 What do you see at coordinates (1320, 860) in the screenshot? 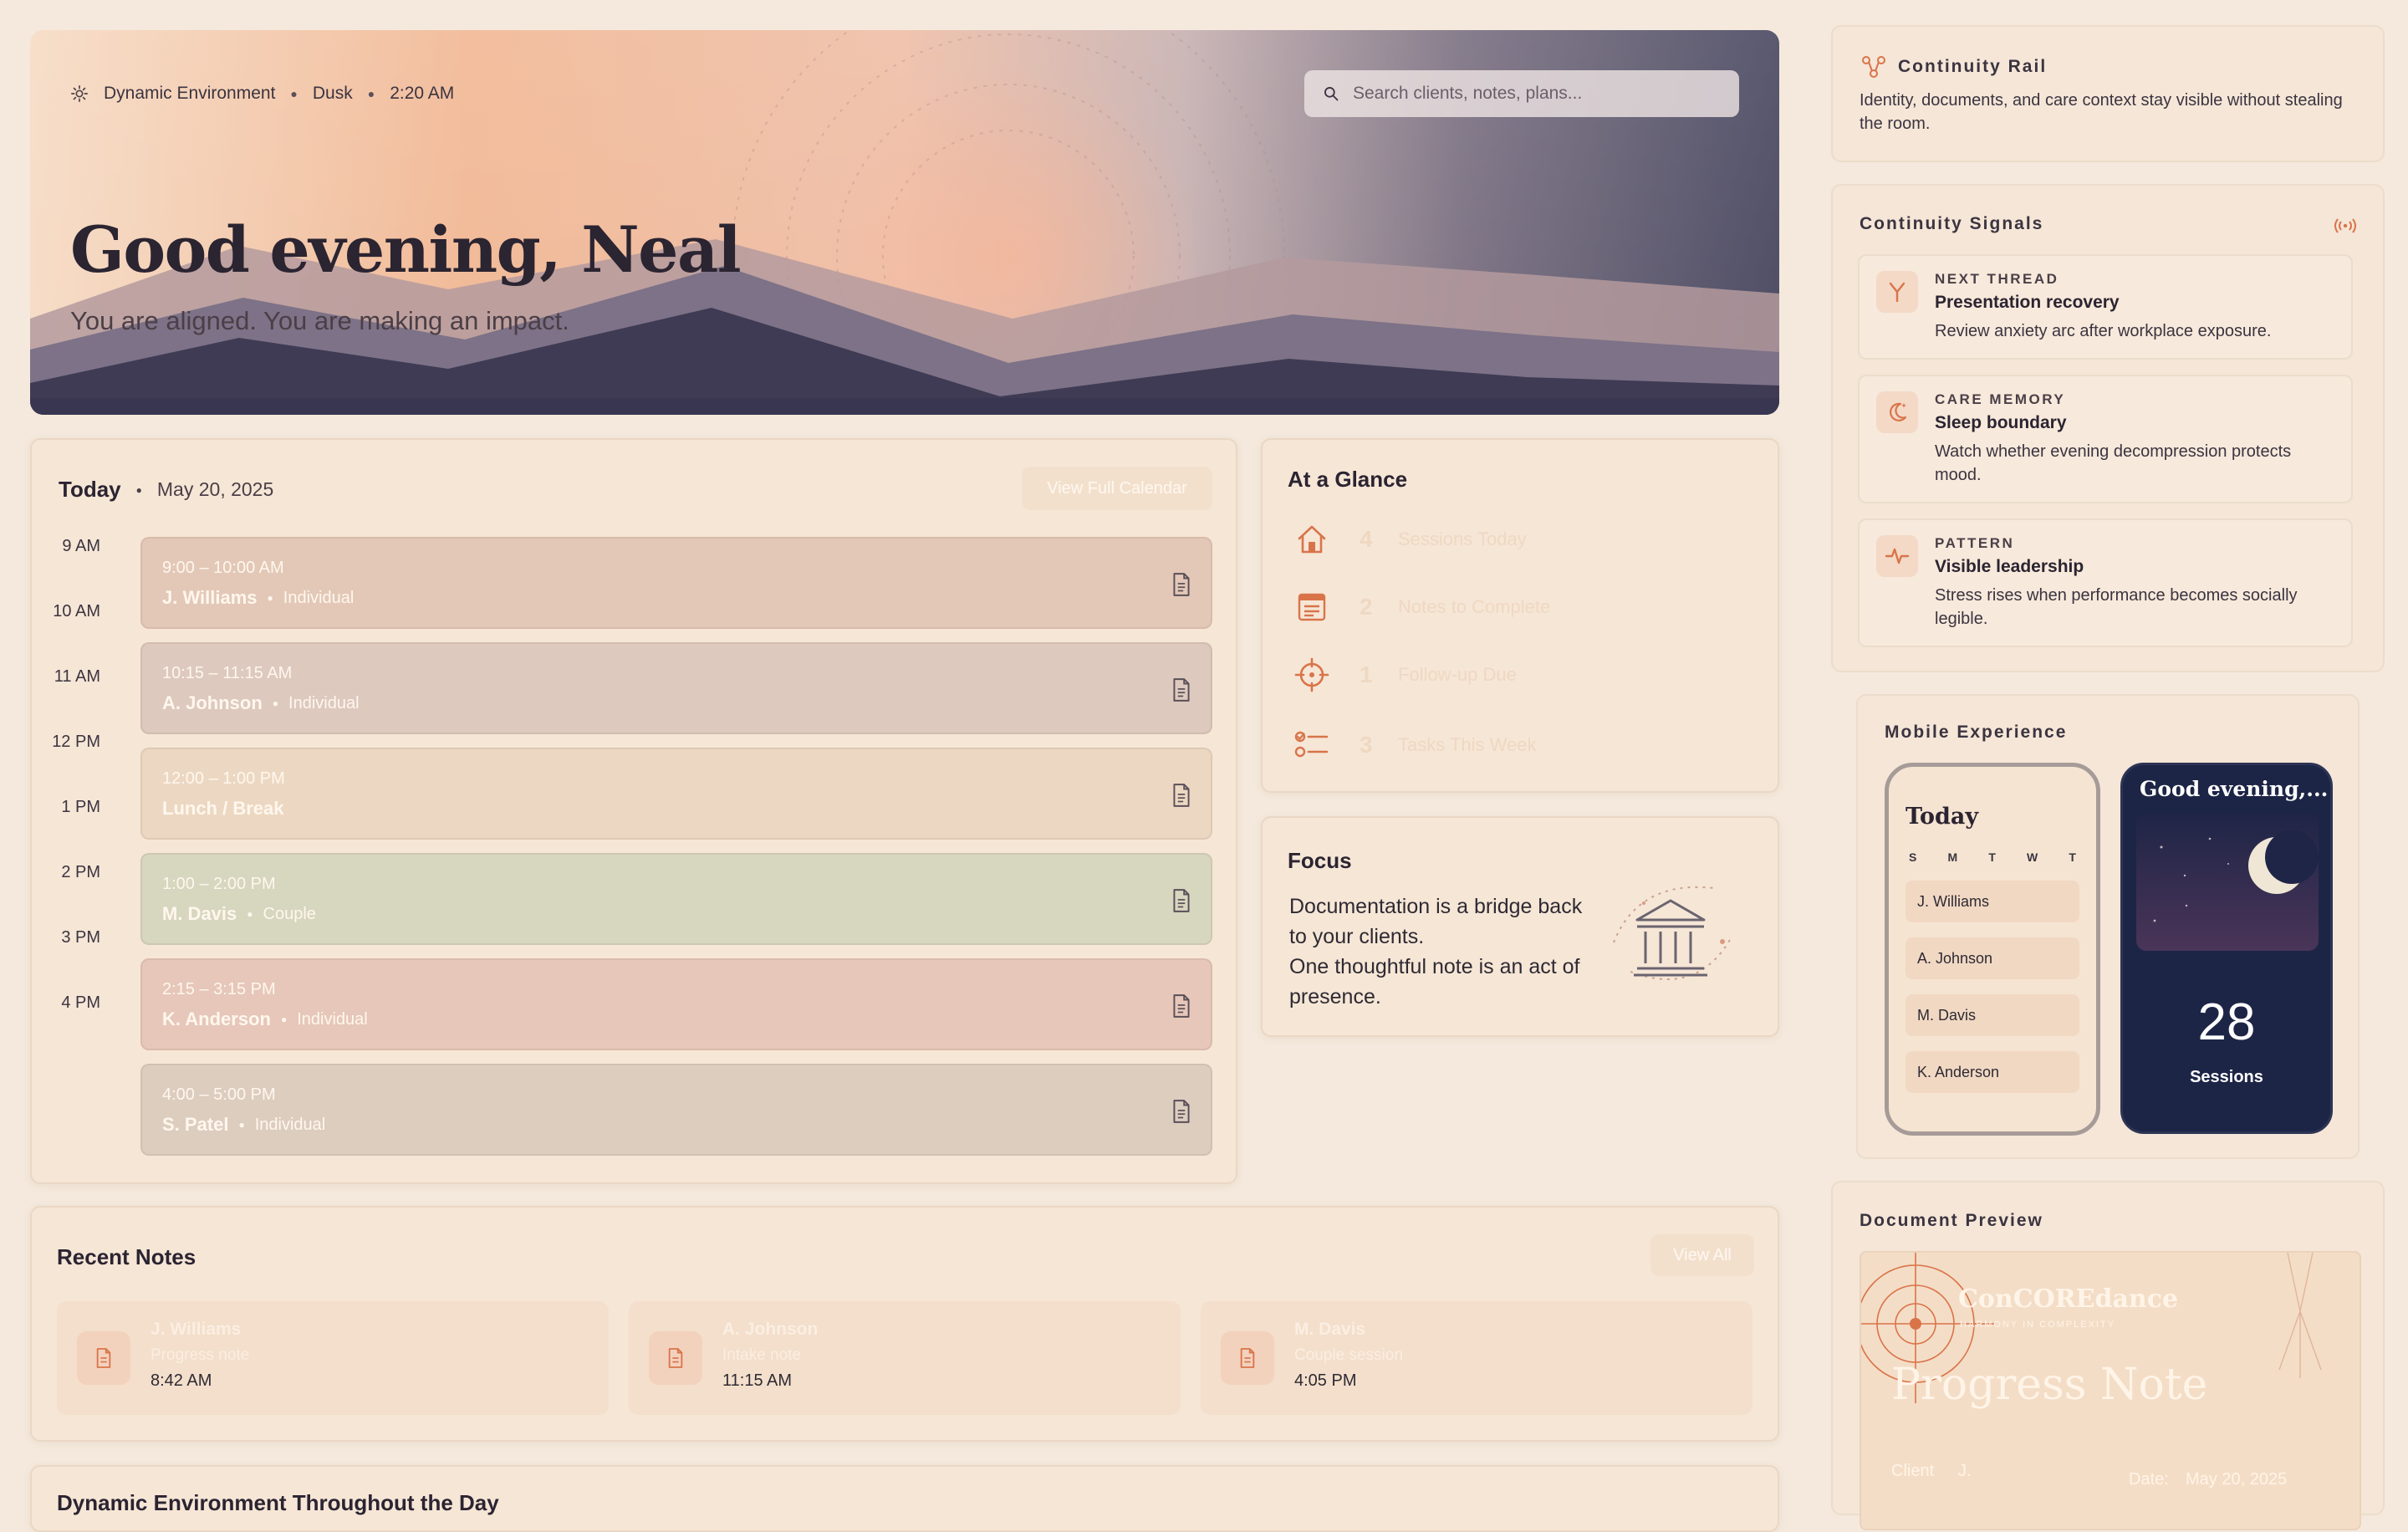
I see `focus-title: Focus` at bounding box center [1320, 860].